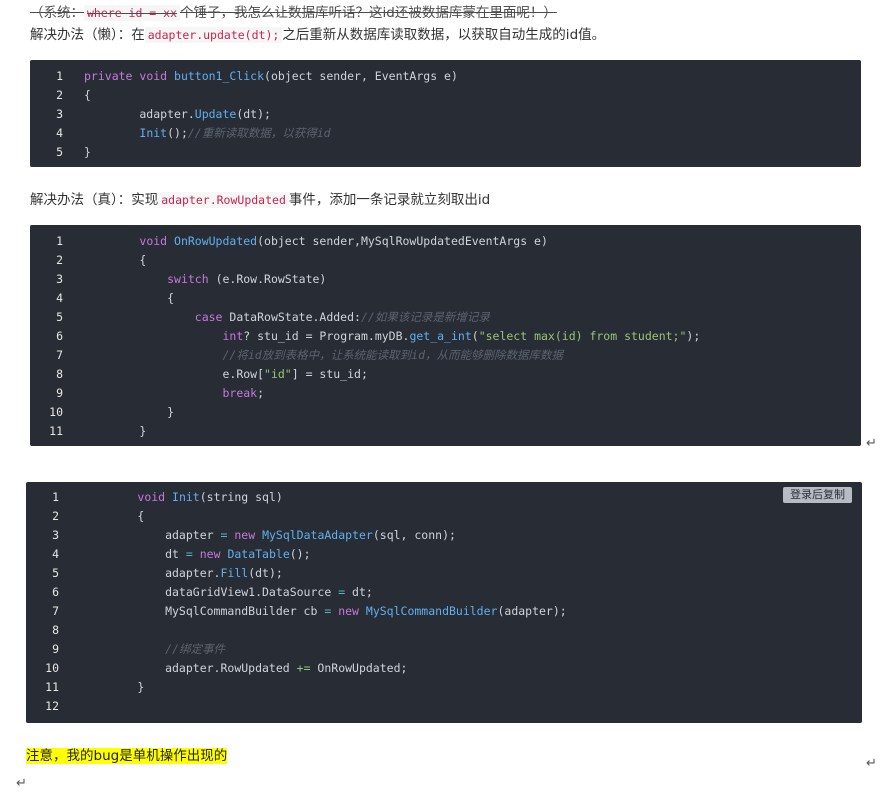 The image size is (887, 792). What do you see at coordinates (444, 706) in the screenshot?
I see `code-line: 12` at bounding box center [444, 706].